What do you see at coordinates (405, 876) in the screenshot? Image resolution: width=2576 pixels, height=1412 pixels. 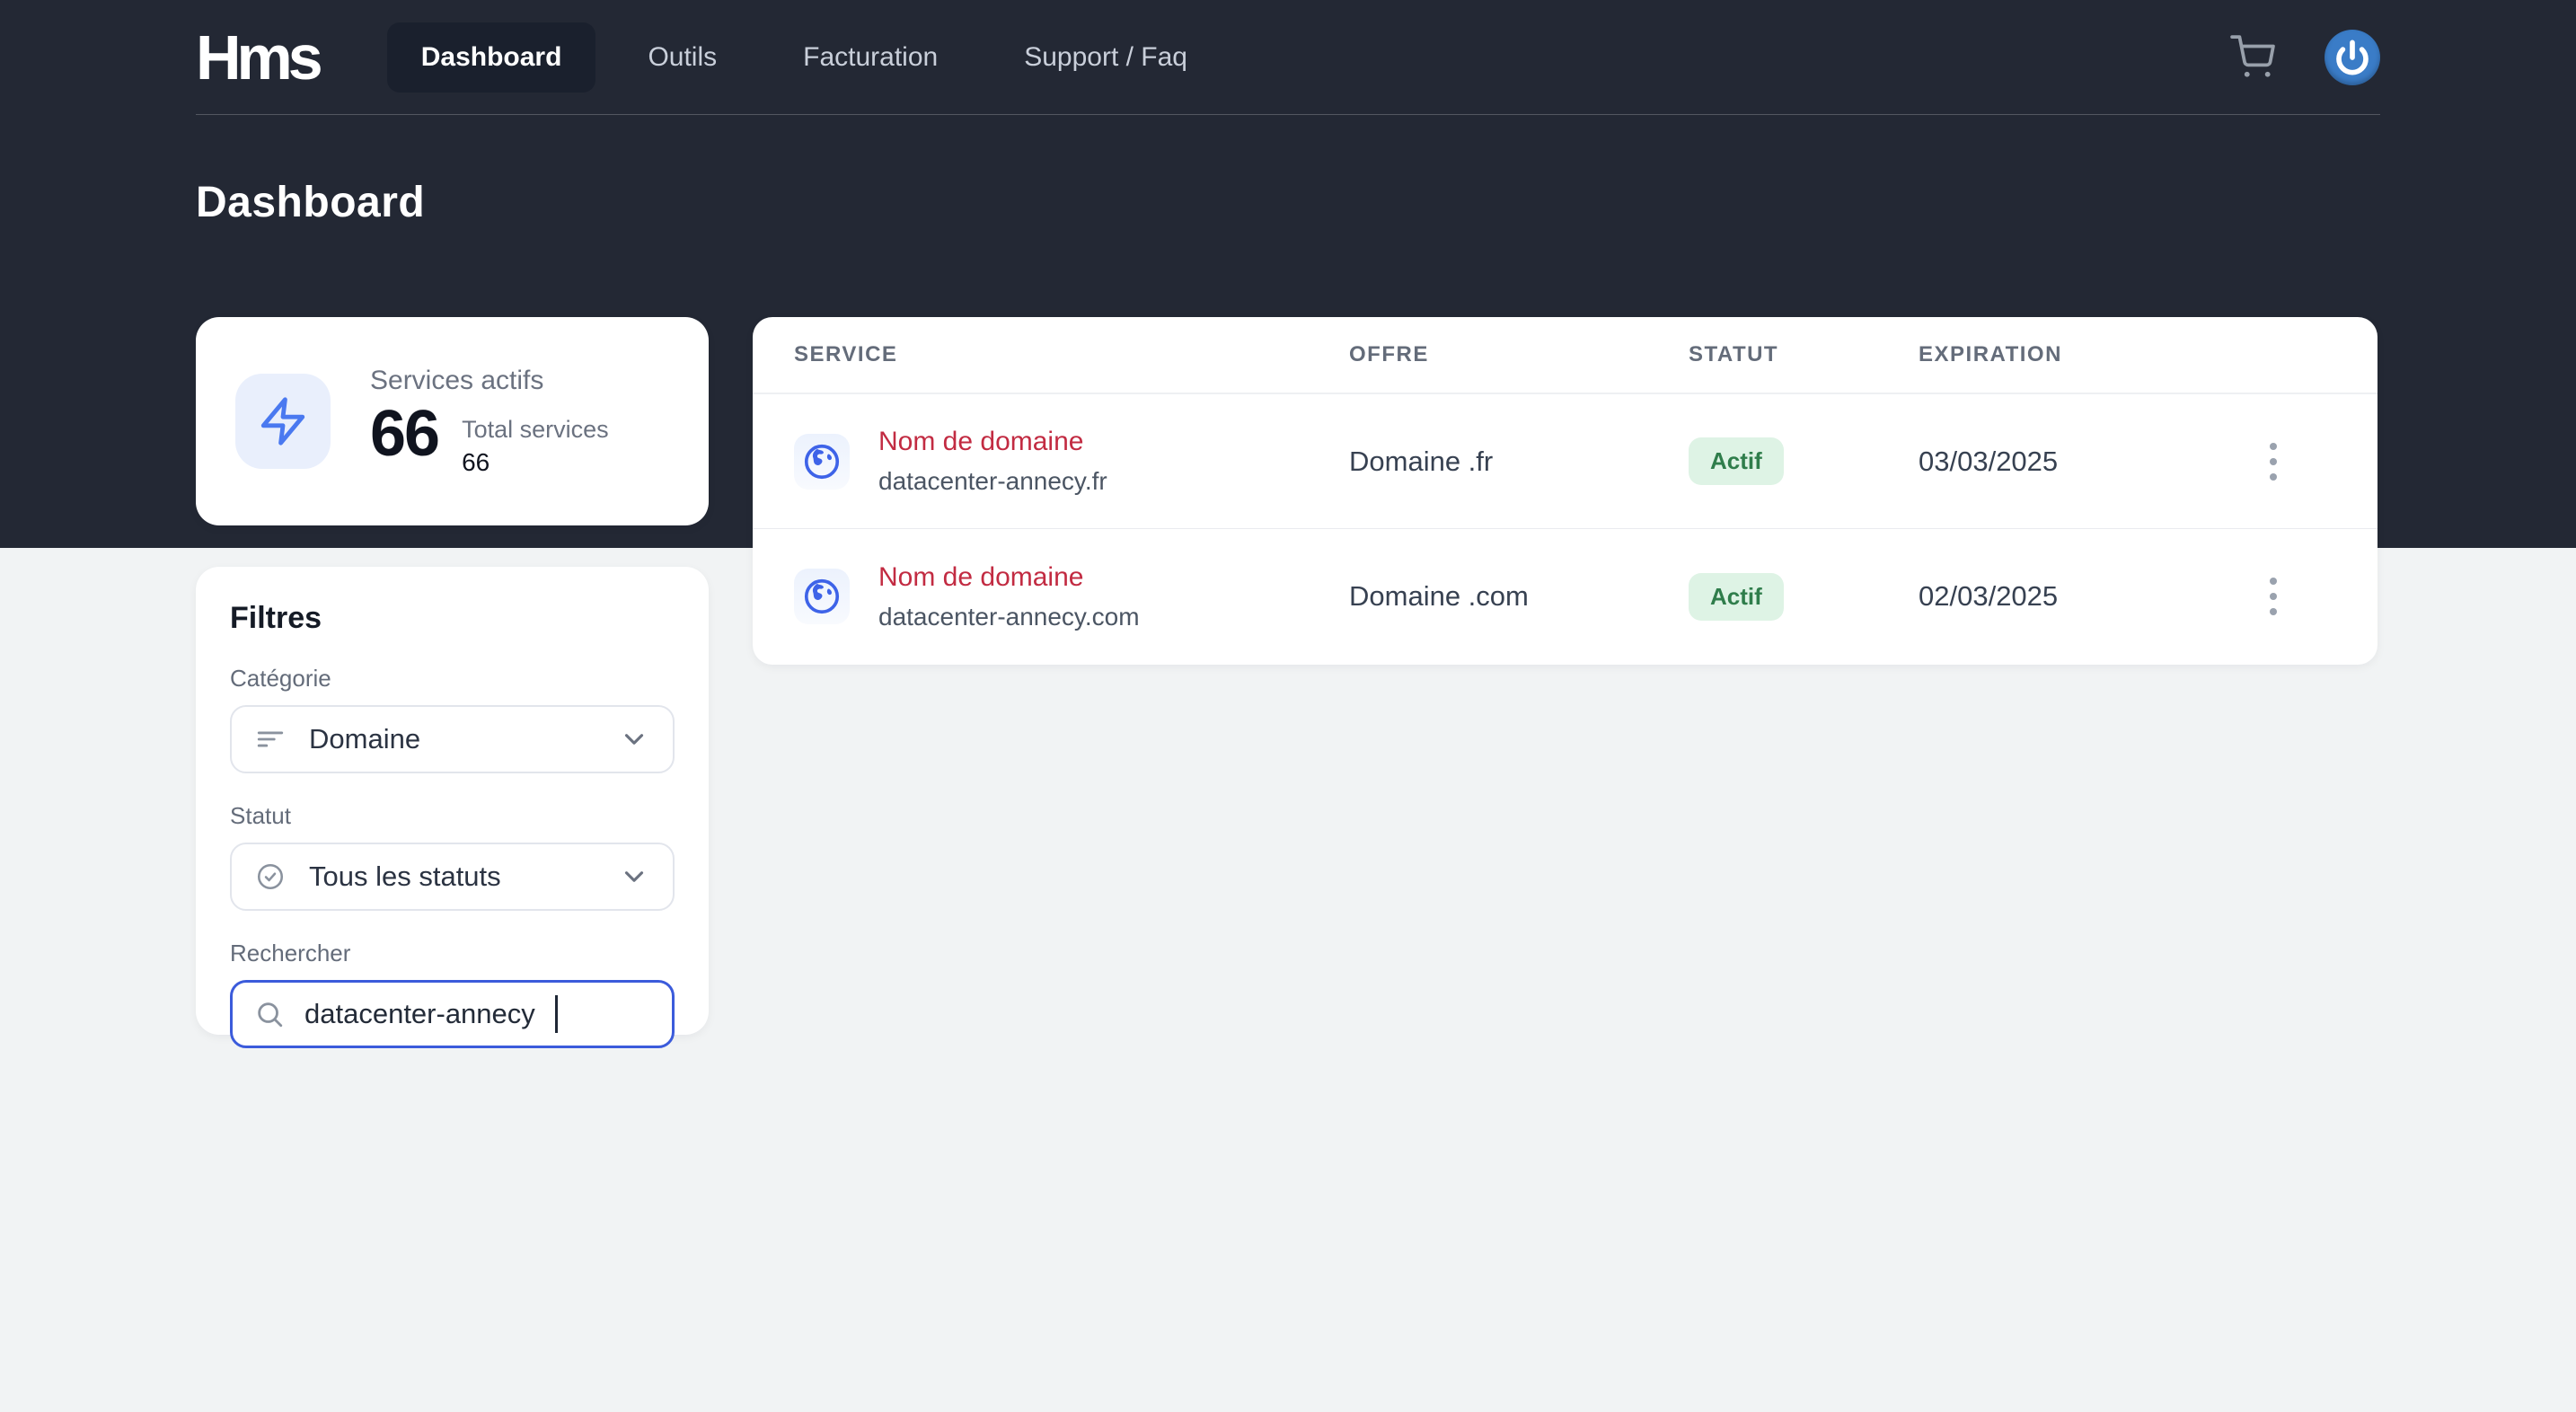 I see `status-select-value: Tous les statuts` at bounding box center [405, 876].